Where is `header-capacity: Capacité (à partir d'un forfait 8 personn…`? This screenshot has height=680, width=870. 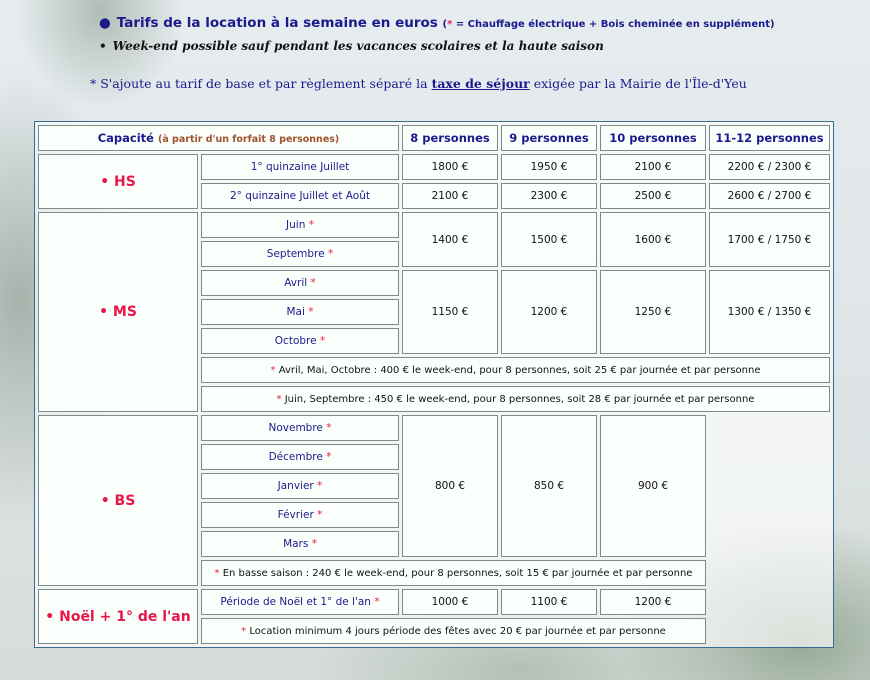
header-capacity: Capacité (à partir d'un forfait 8 personn… is located at coordinates (218, 138).